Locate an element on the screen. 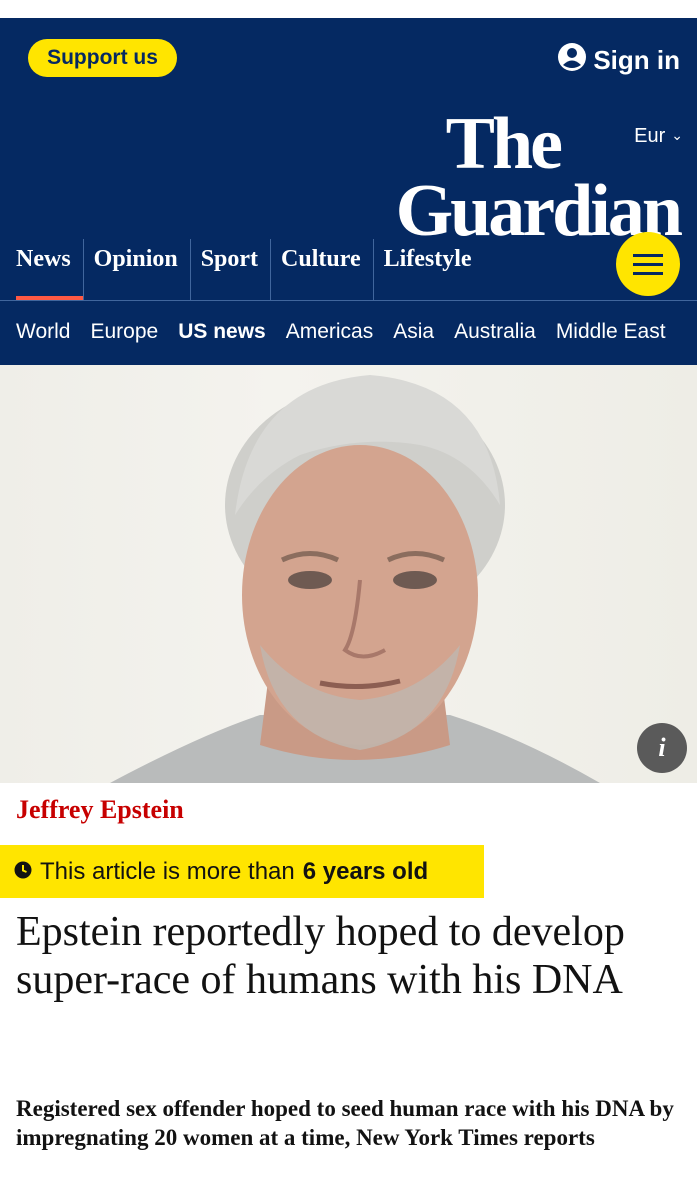 The image size is (697, 1200). article-age-warning: This article is more than 6 years old is located at coordinates (242, 871).